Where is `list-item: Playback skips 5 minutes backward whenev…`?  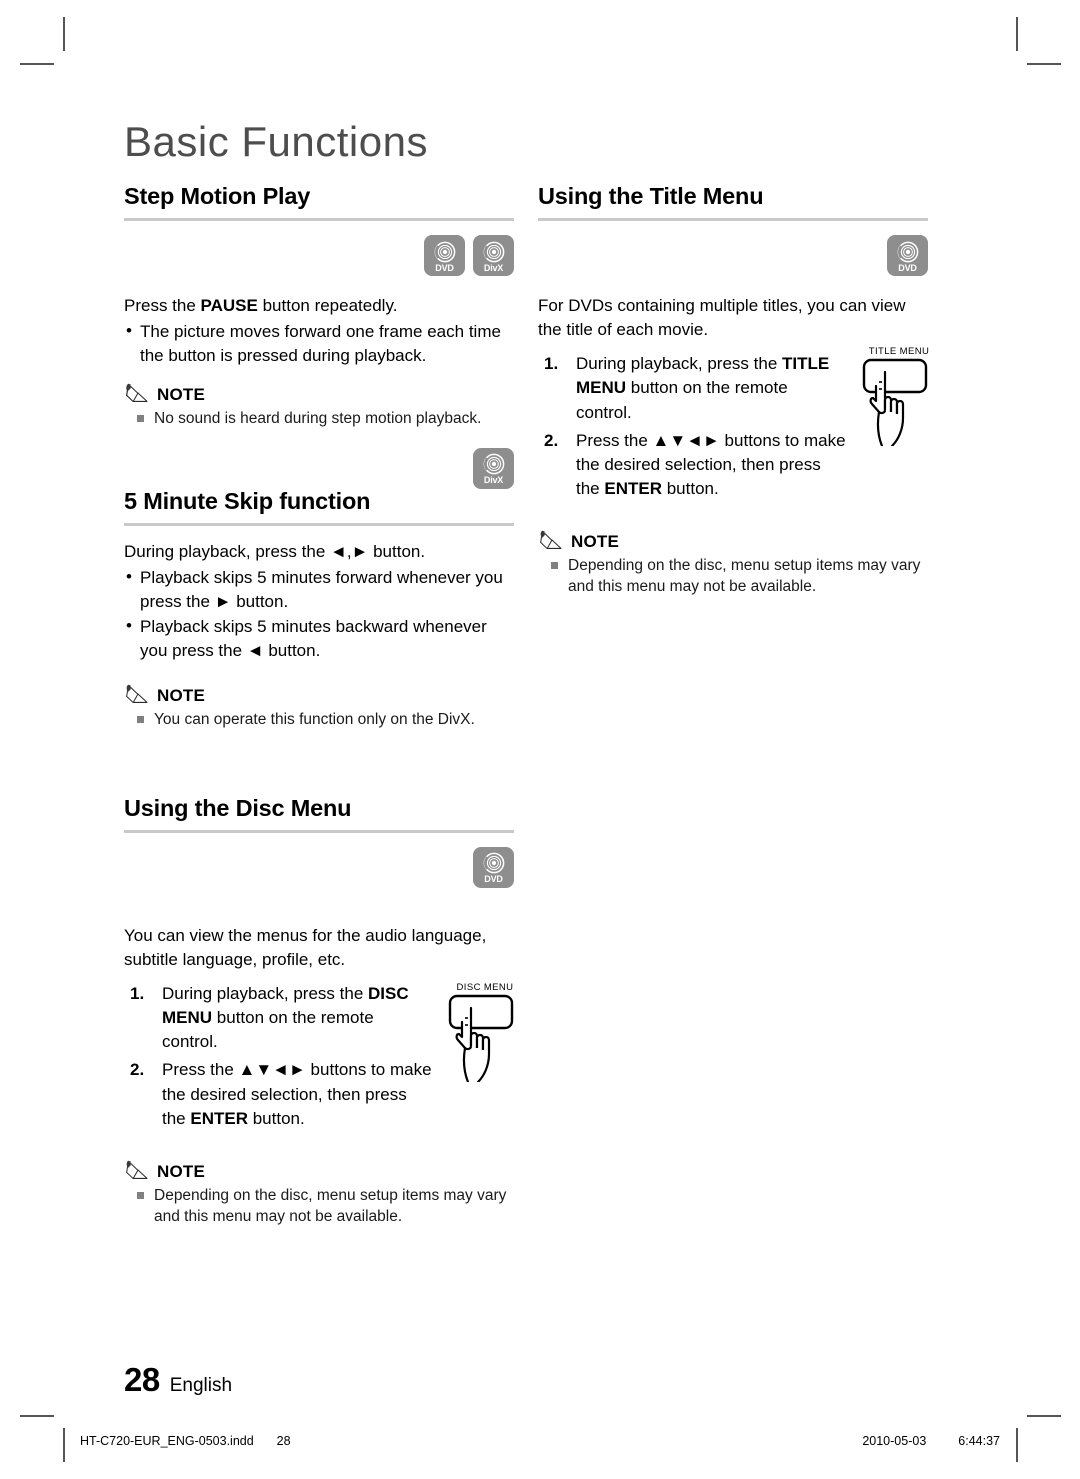
list-item: Playback skips 5 minutes backward whenev… is located at coordinates (319, 638).